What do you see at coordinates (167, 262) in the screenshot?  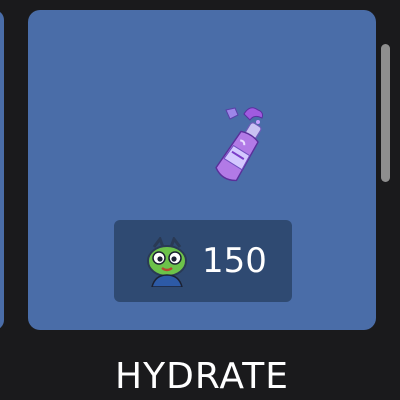 I see `green-alien-robot-avatar-icon` at bounding box center [167, 262].